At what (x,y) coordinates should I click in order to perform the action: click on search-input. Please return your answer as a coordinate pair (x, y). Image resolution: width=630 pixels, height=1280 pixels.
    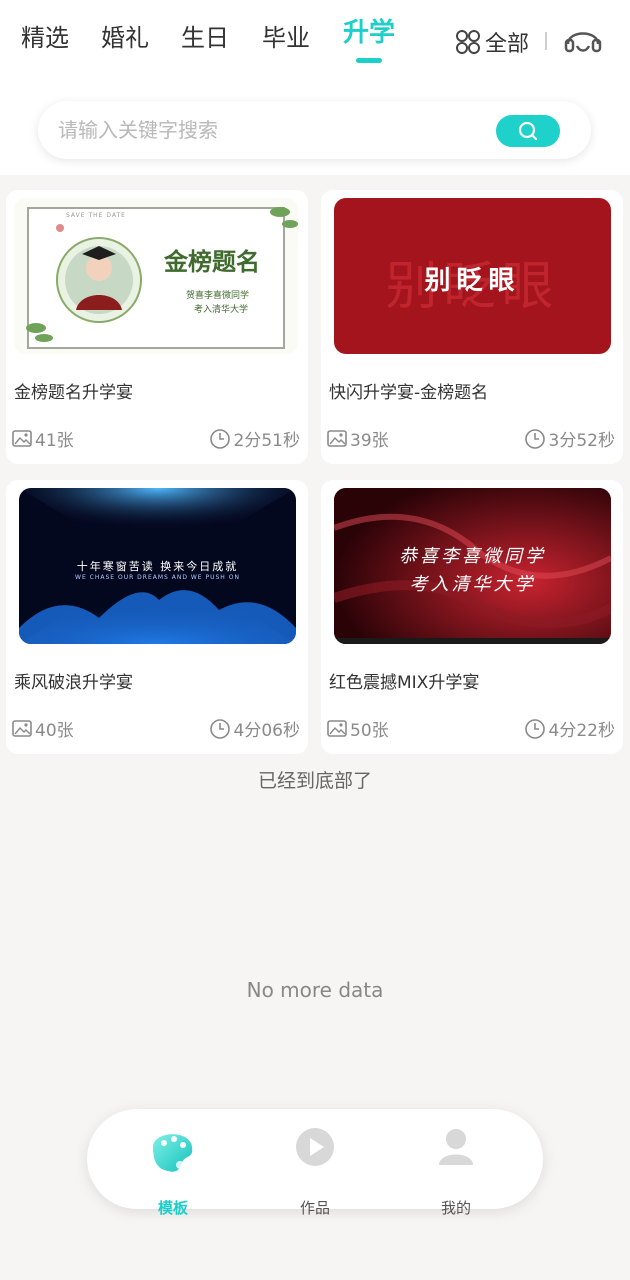
    Looking at the image, I should click on (268, 130).